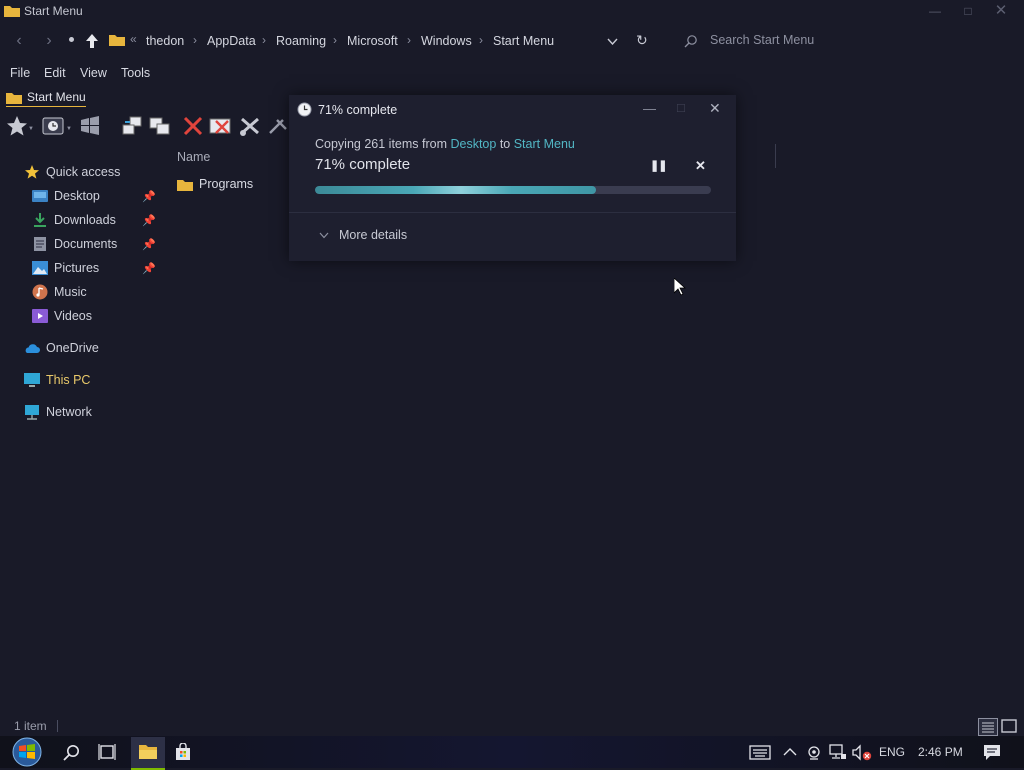 This screenshot has width=1024, height=770. What do you see at coordinates (446, 41) in the screenshot?
I see `crumb-windows: Windows` at bounding box center [446, 41].